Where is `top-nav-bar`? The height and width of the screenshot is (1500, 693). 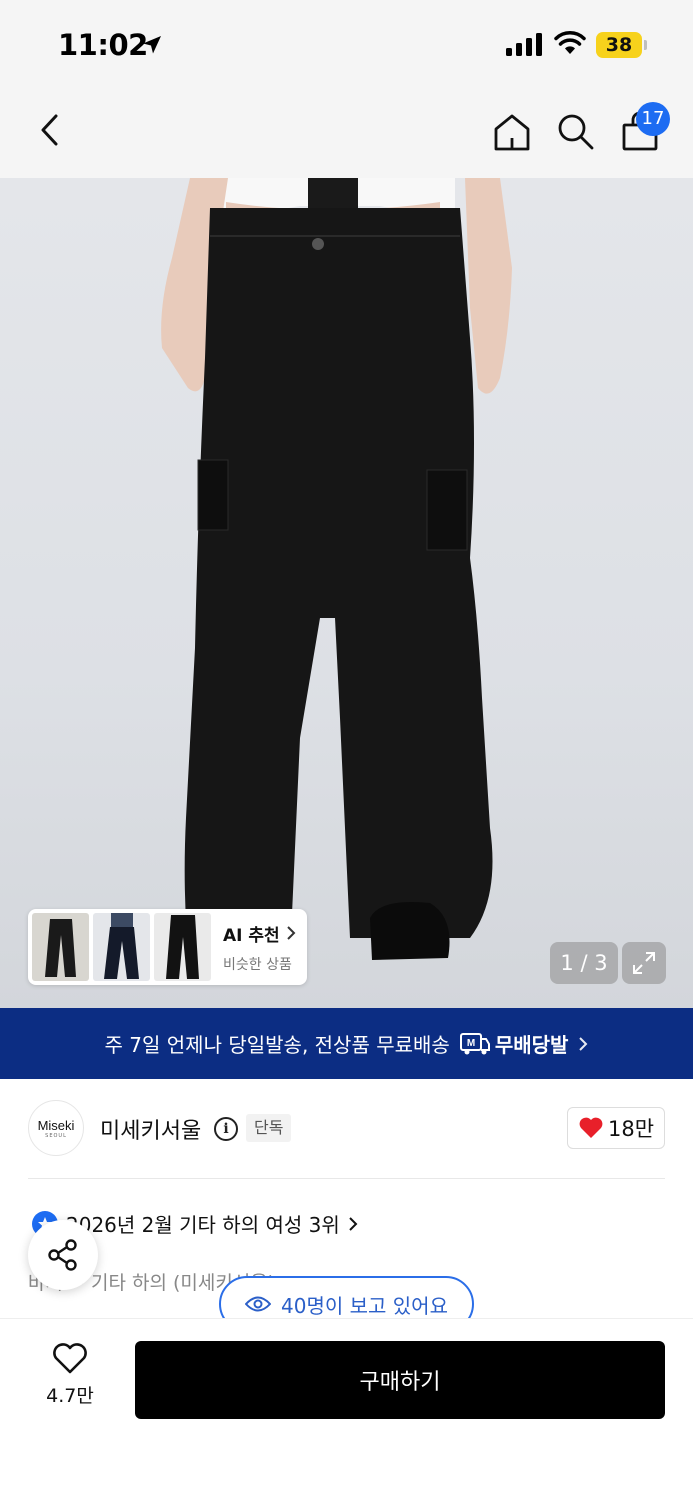
top-nav-bar is located at coordinates (346, 133).